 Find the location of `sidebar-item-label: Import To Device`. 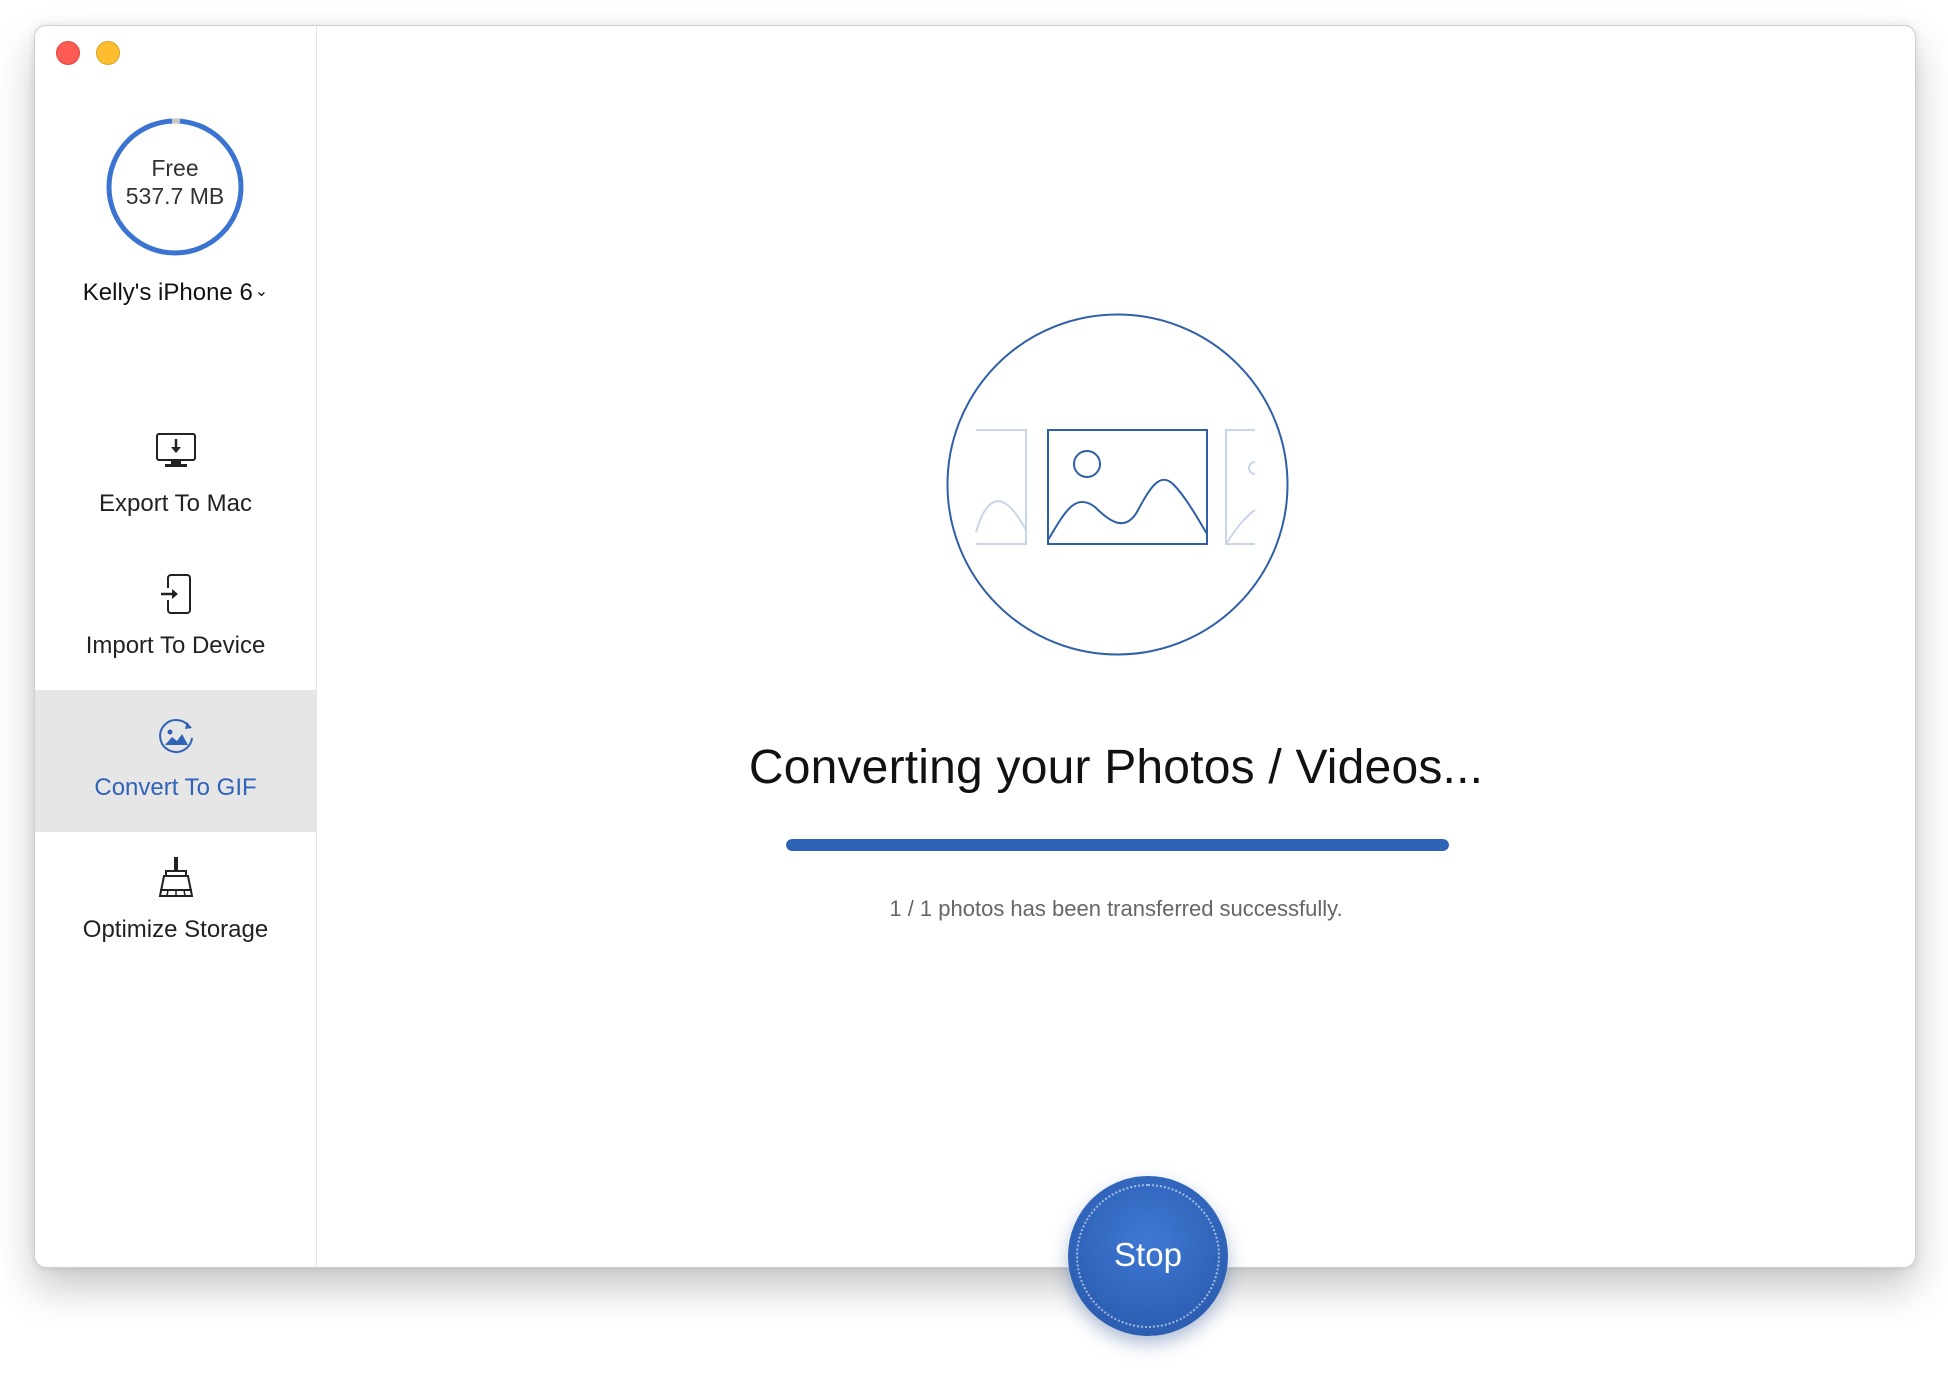

sidebar-item-label: Import To Device is located at coordinates (175, 645).